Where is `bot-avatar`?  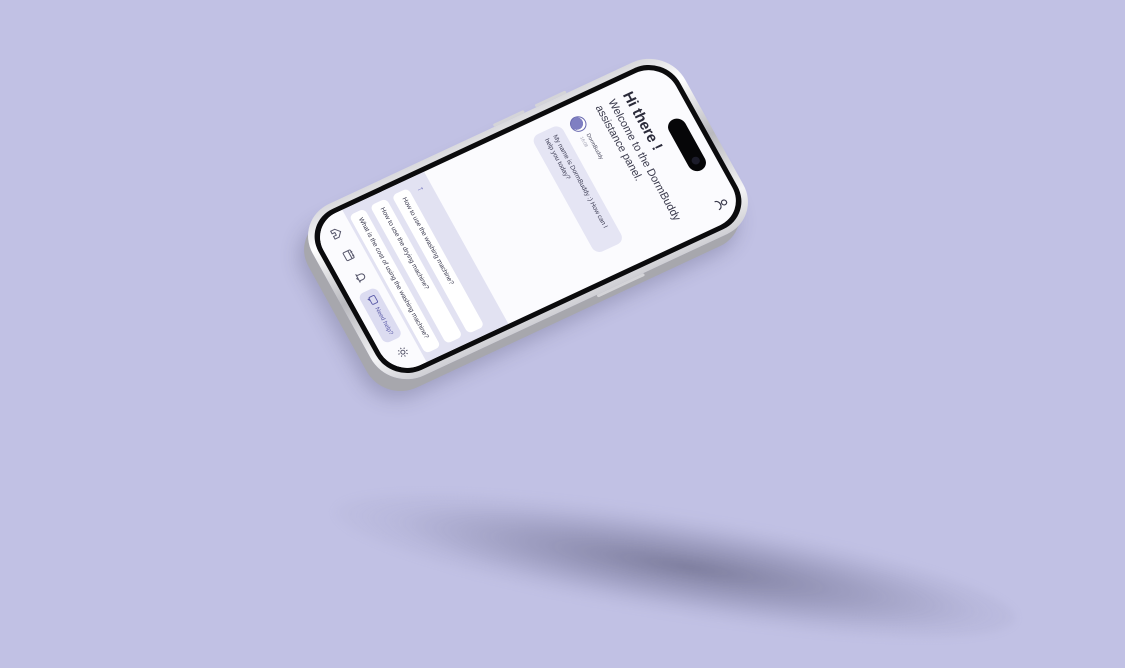 bot-avatar is located at coordinates (578, 124).